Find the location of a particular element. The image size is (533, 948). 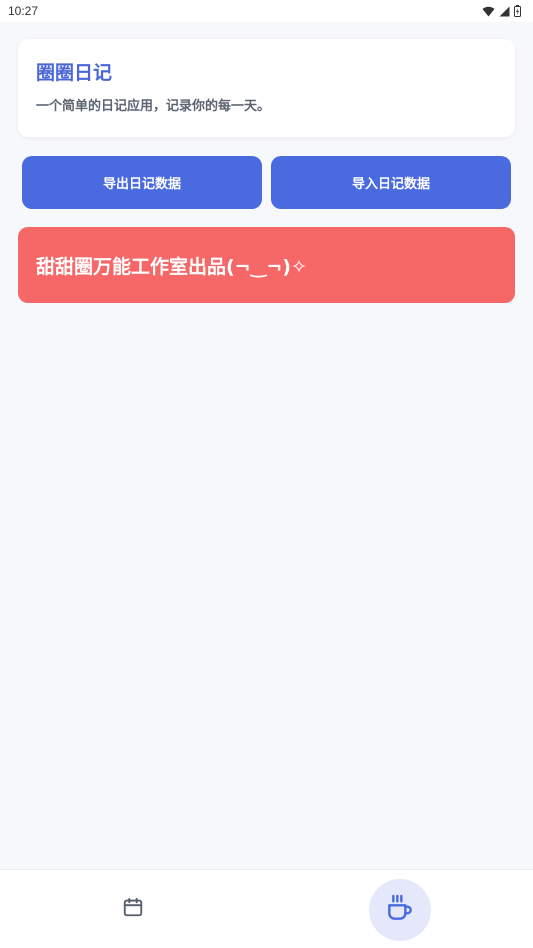

nav-item-calendar is located at coordinates (133, 909).